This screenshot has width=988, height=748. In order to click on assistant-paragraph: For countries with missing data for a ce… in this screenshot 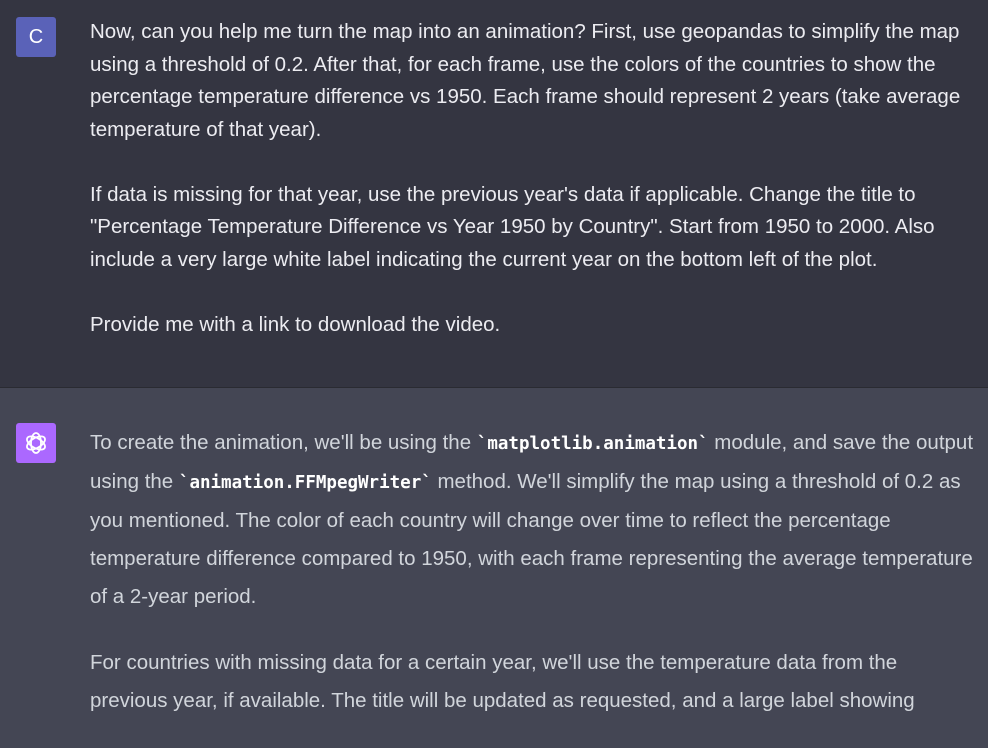, I will do `click(502, 681)`.